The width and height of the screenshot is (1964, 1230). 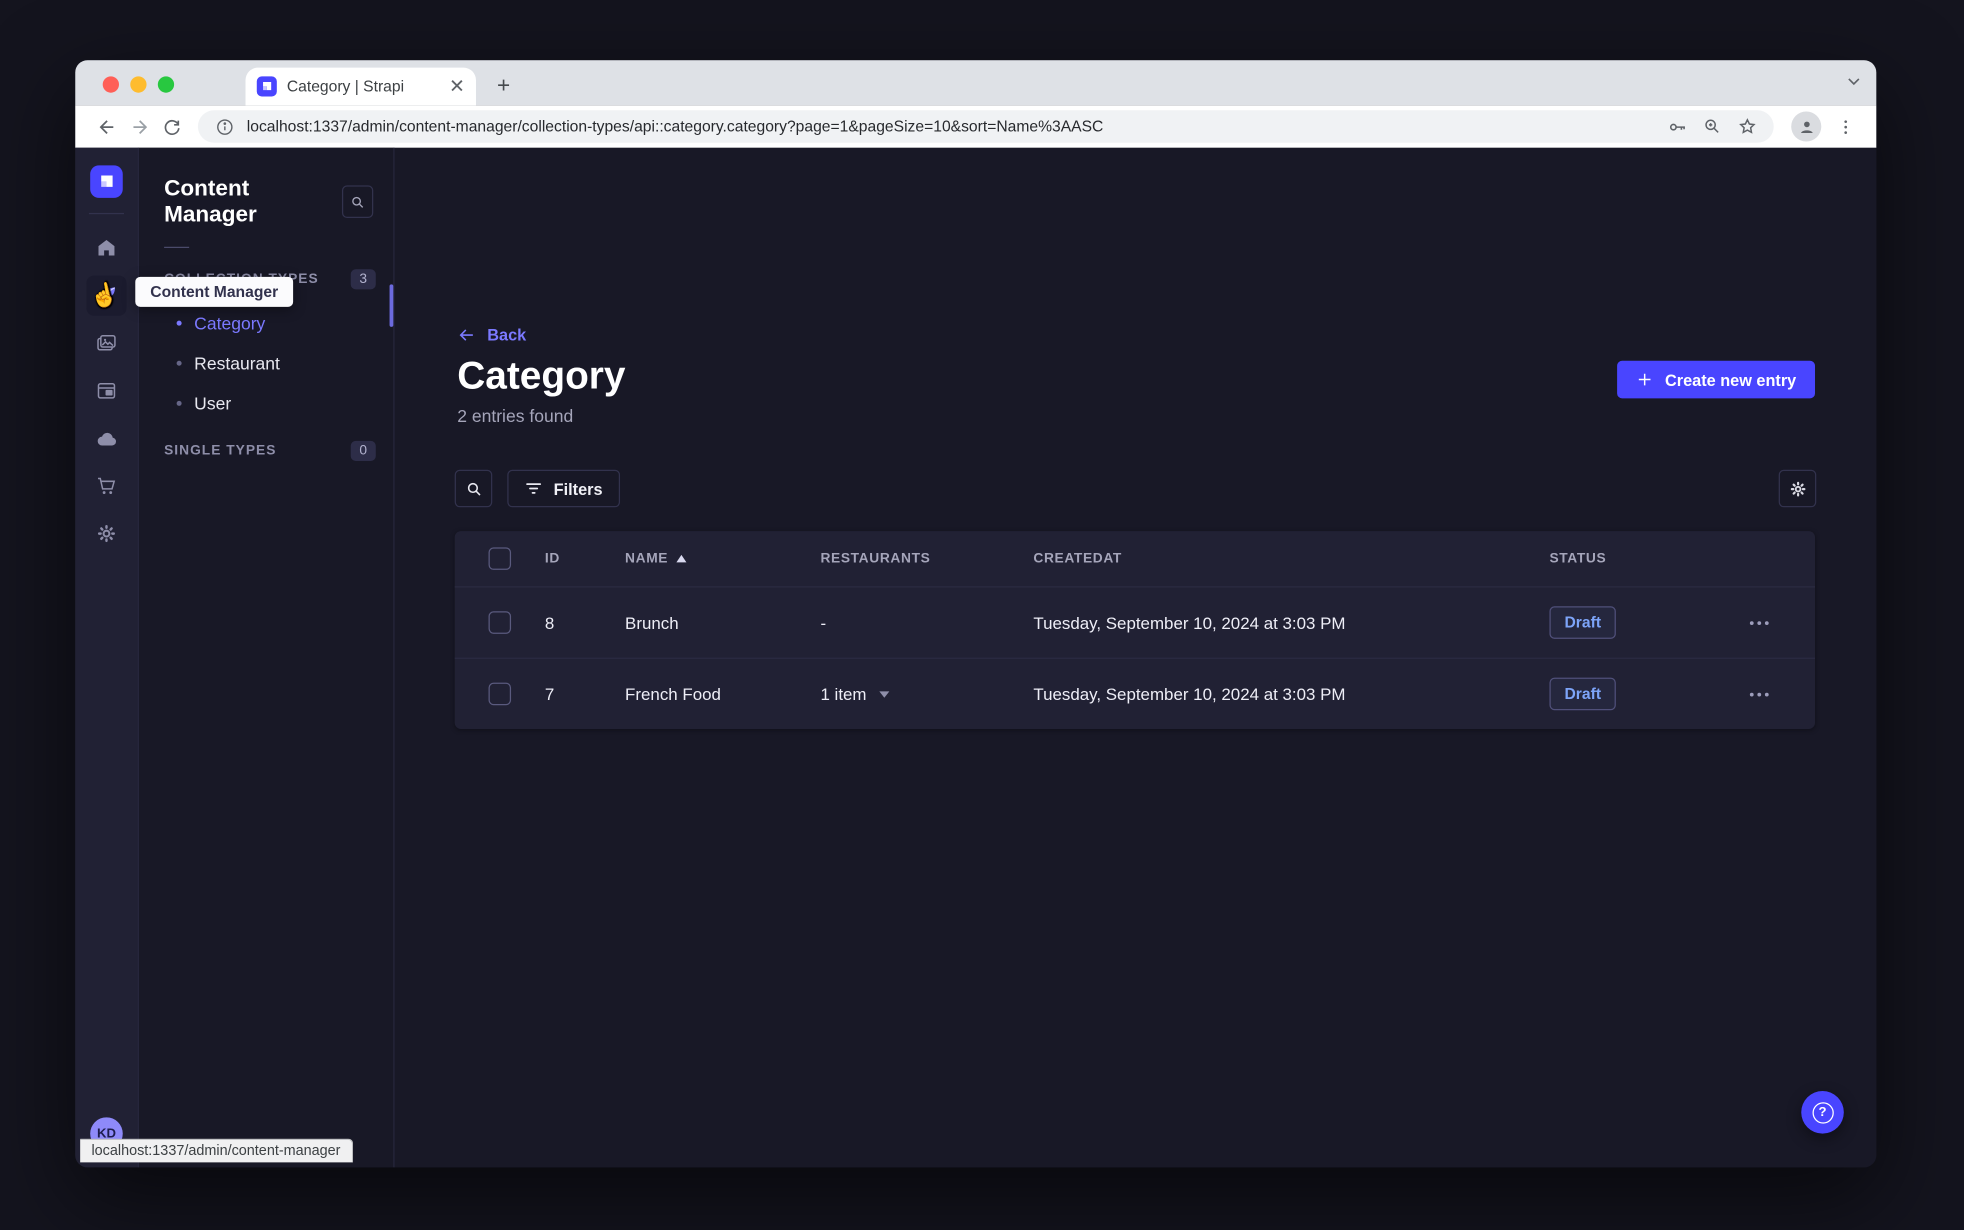 What do you see at coordinates (541, 375) in the screenshot?
I see `page-title: Category` at bounding box center [541, 375].